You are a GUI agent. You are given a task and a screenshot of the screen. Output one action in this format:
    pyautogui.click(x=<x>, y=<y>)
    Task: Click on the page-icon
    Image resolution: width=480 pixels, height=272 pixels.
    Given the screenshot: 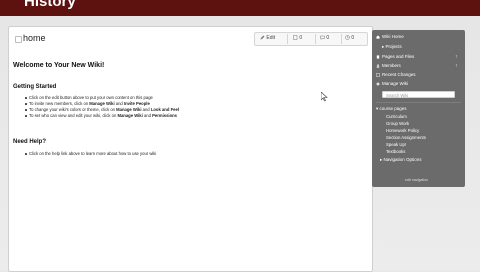 What is the action you would take?
    pyautogui.click(x=18, y=39)
    